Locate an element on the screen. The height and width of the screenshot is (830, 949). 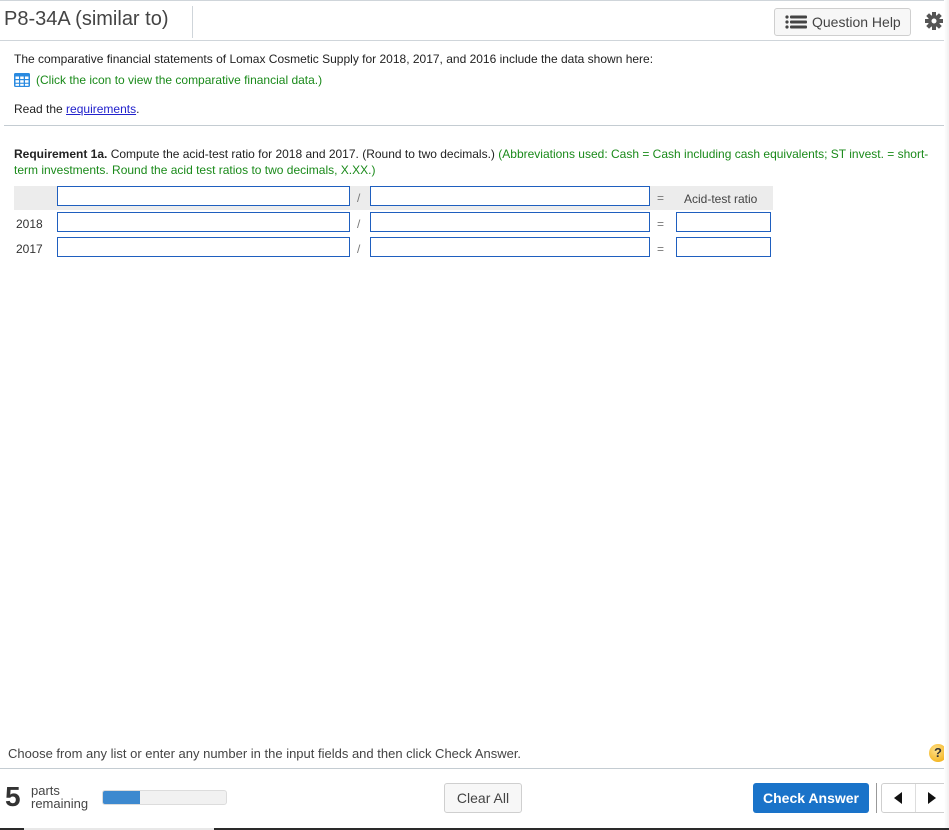
numerator-input-2018 is located at coordinates (203, 222).